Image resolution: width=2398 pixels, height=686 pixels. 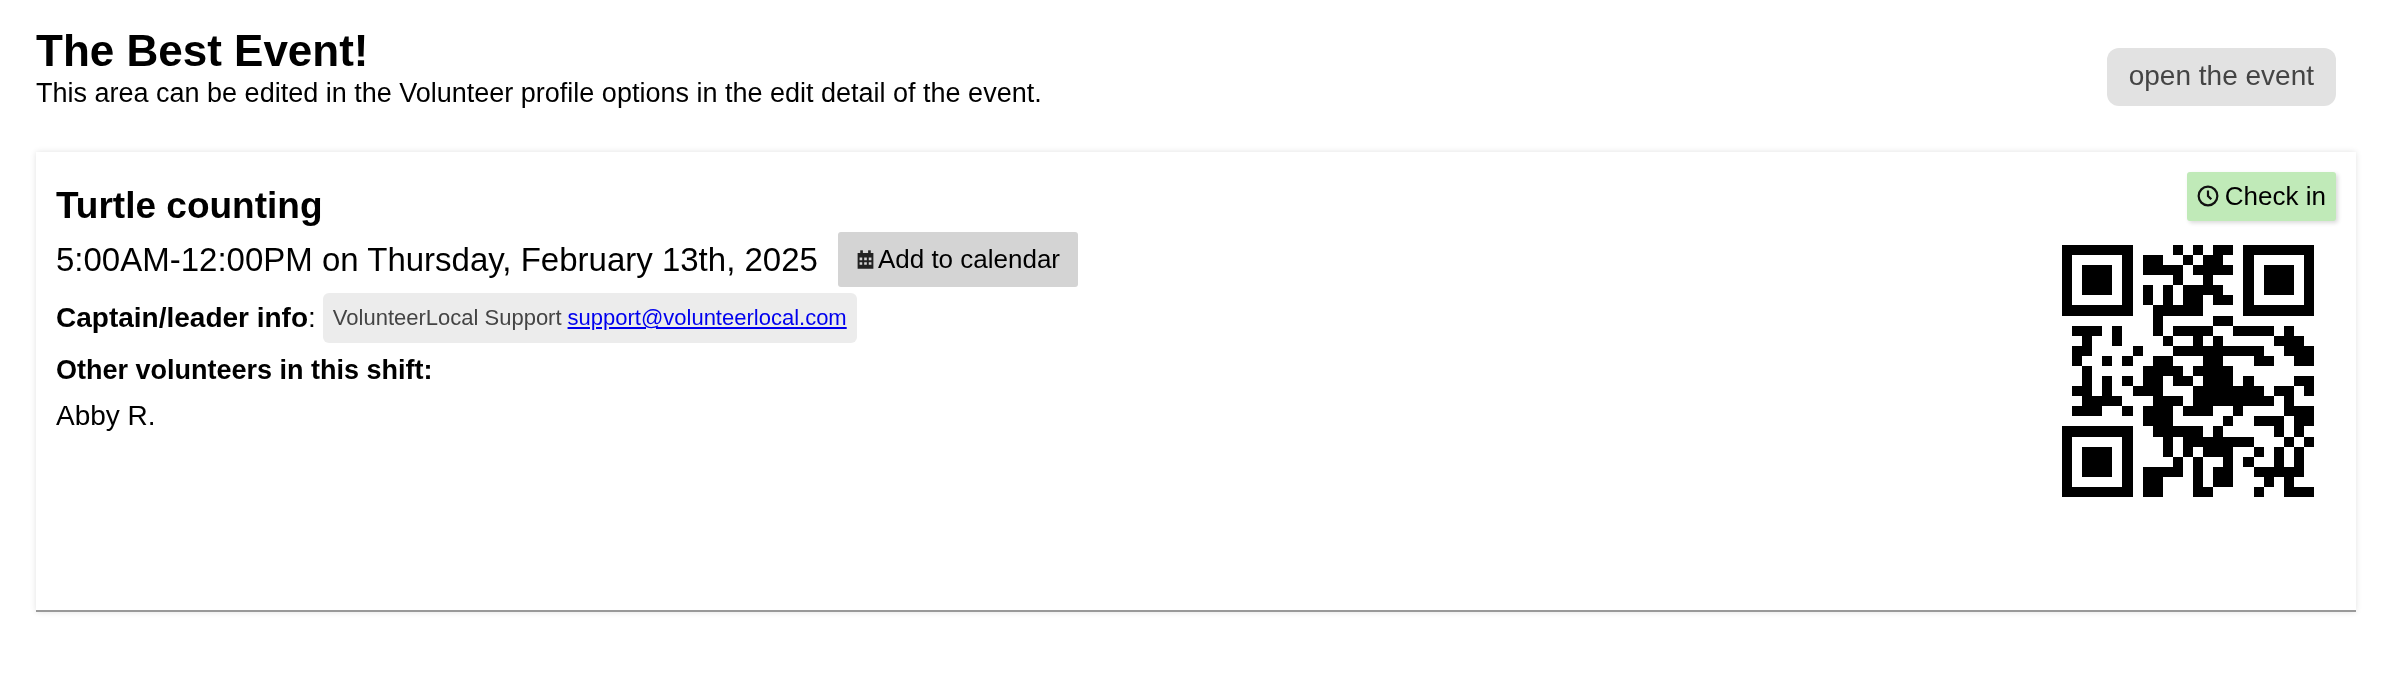 What do you see at coordinates (245, 371) in the screenshot?
I see `other-volunteers-label: Other volunteers in this shift:` at bounding box center [245, 371].